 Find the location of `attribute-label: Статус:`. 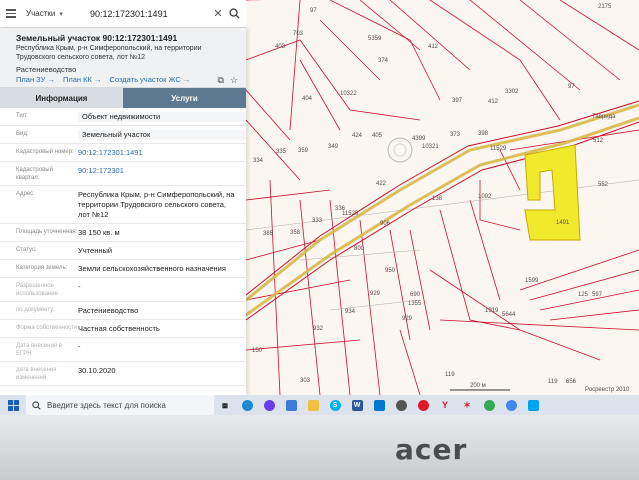

attribute-label: Статус: is located at coordinates (26, 250).